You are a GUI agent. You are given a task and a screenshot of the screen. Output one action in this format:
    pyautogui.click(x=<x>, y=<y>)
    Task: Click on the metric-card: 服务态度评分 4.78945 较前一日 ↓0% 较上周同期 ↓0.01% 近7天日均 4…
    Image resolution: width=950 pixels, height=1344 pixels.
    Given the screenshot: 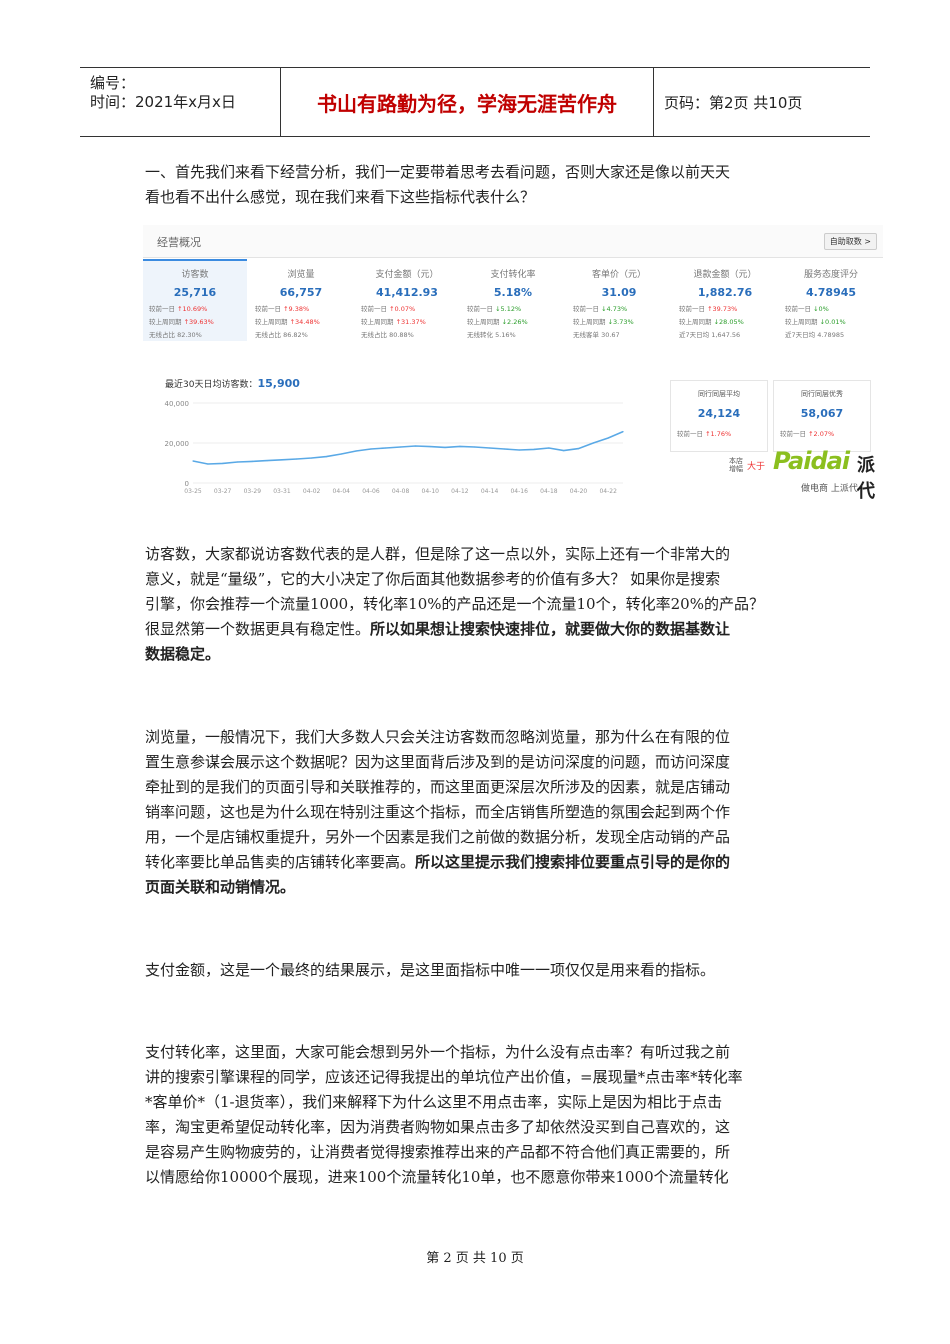 What is the action you would take?
    pyautogui.click(x=831, y=301)
    